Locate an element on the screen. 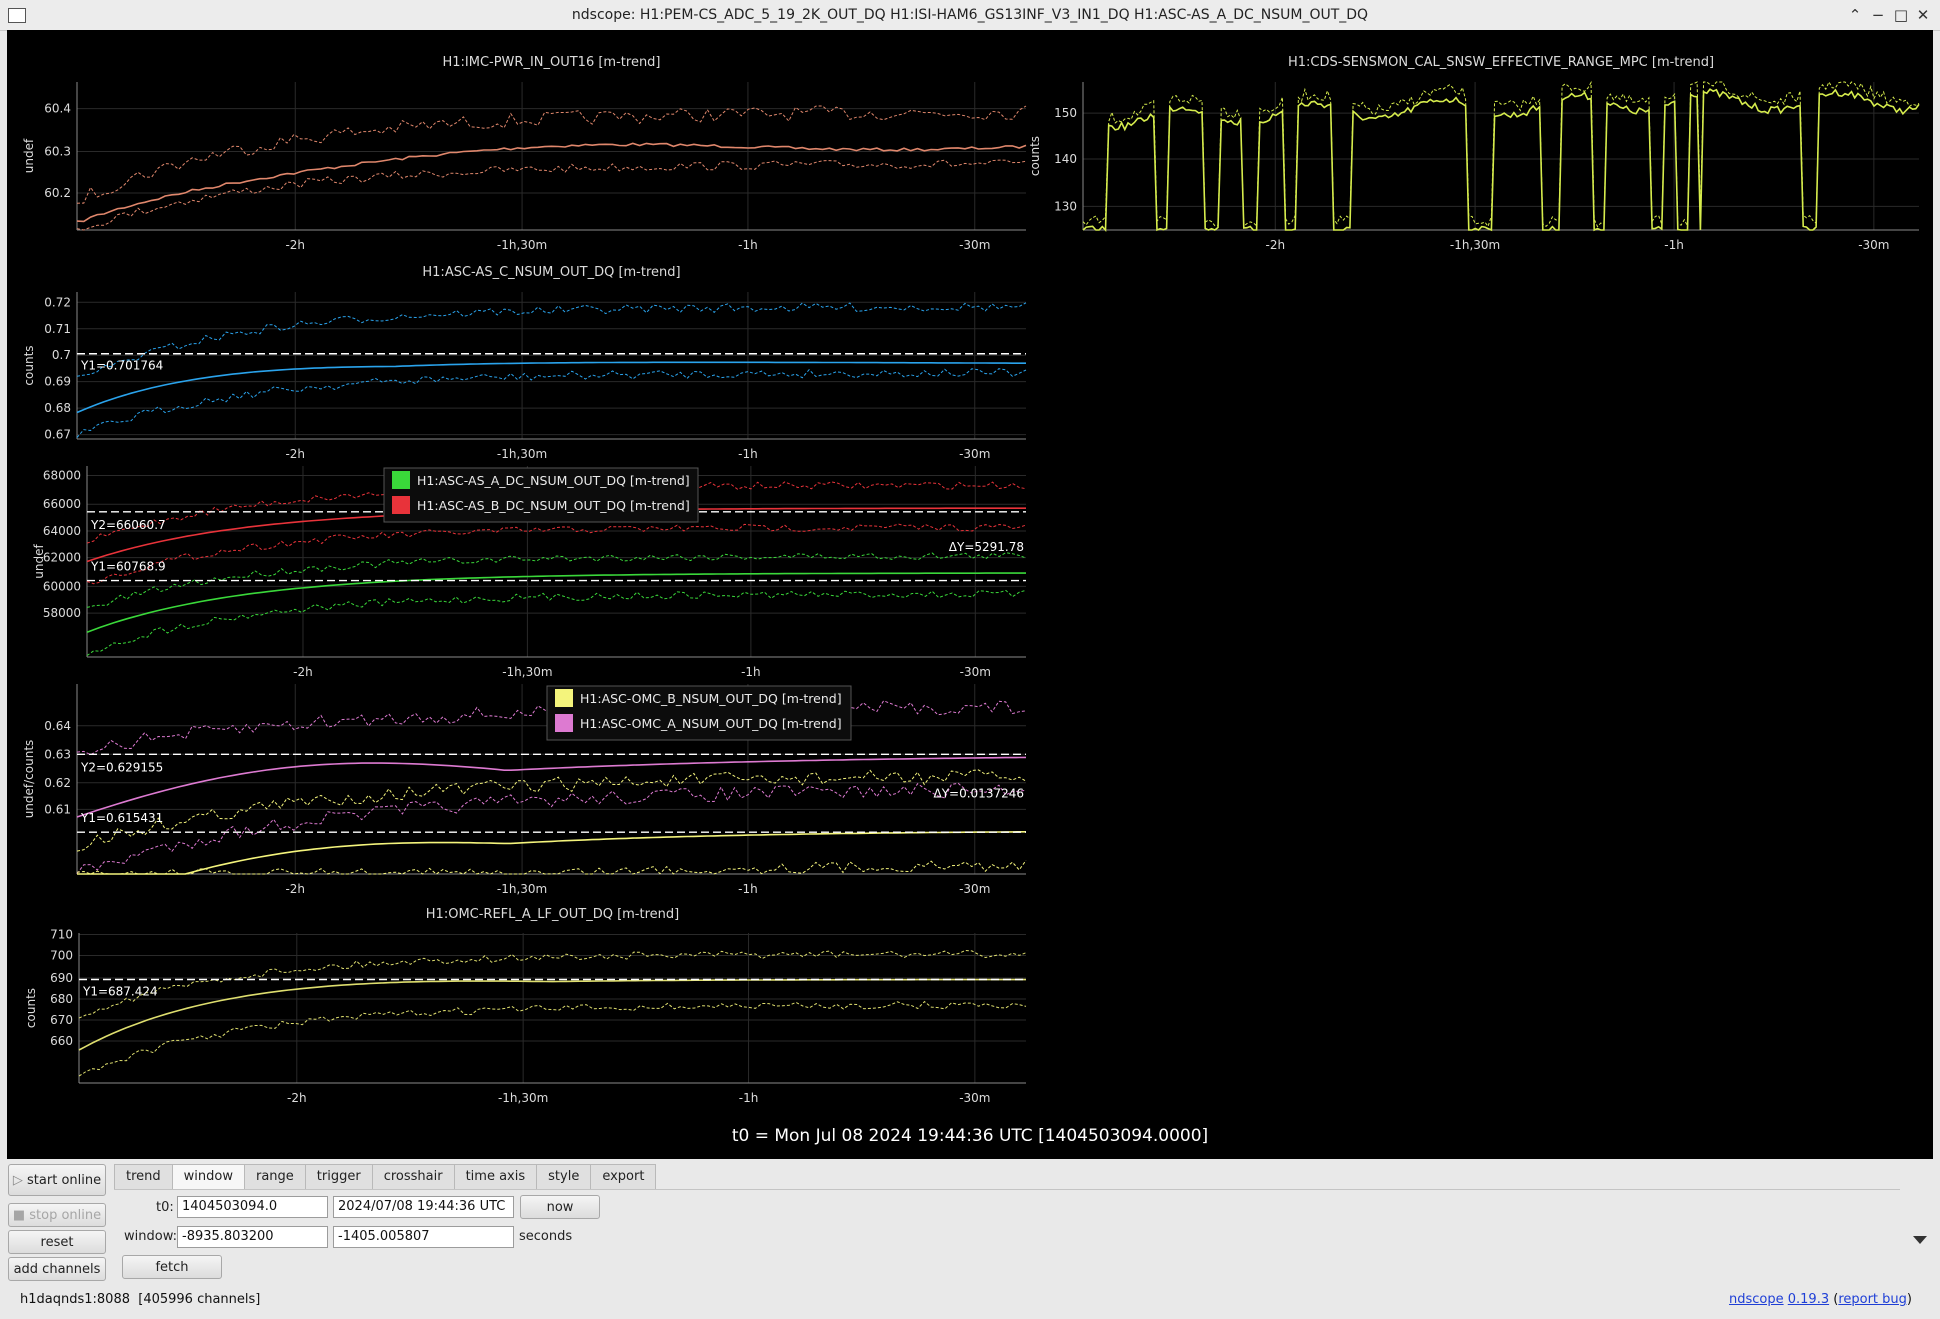  asc_c-ytick-label: 0.7 is located at coordinates (61, 355).